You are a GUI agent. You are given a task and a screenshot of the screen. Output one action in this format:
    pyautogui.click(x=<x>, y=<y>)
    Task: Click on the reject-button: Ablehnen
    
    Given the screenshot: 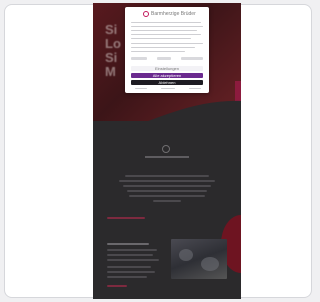 What is the action you would take?
    pyautogui.click(x=167, y=82)
    